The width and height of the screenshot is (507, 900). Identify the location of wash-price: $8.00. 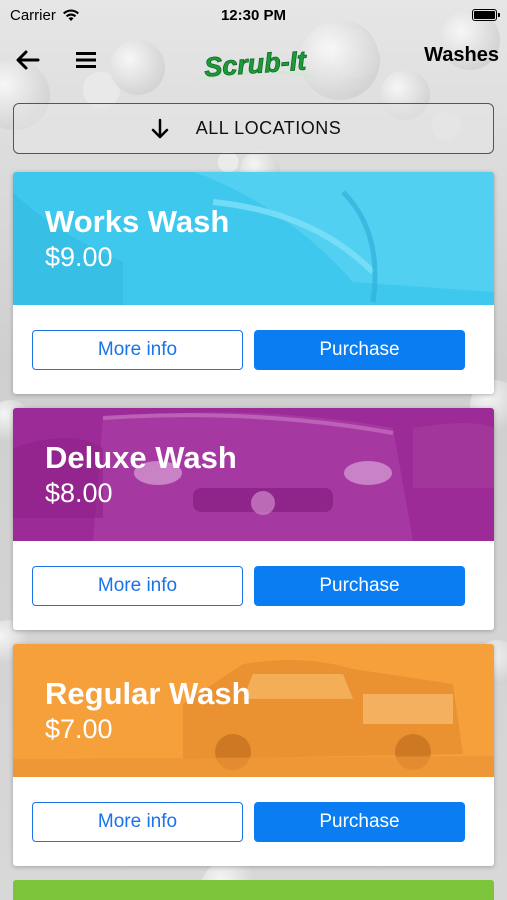
(79, 493).